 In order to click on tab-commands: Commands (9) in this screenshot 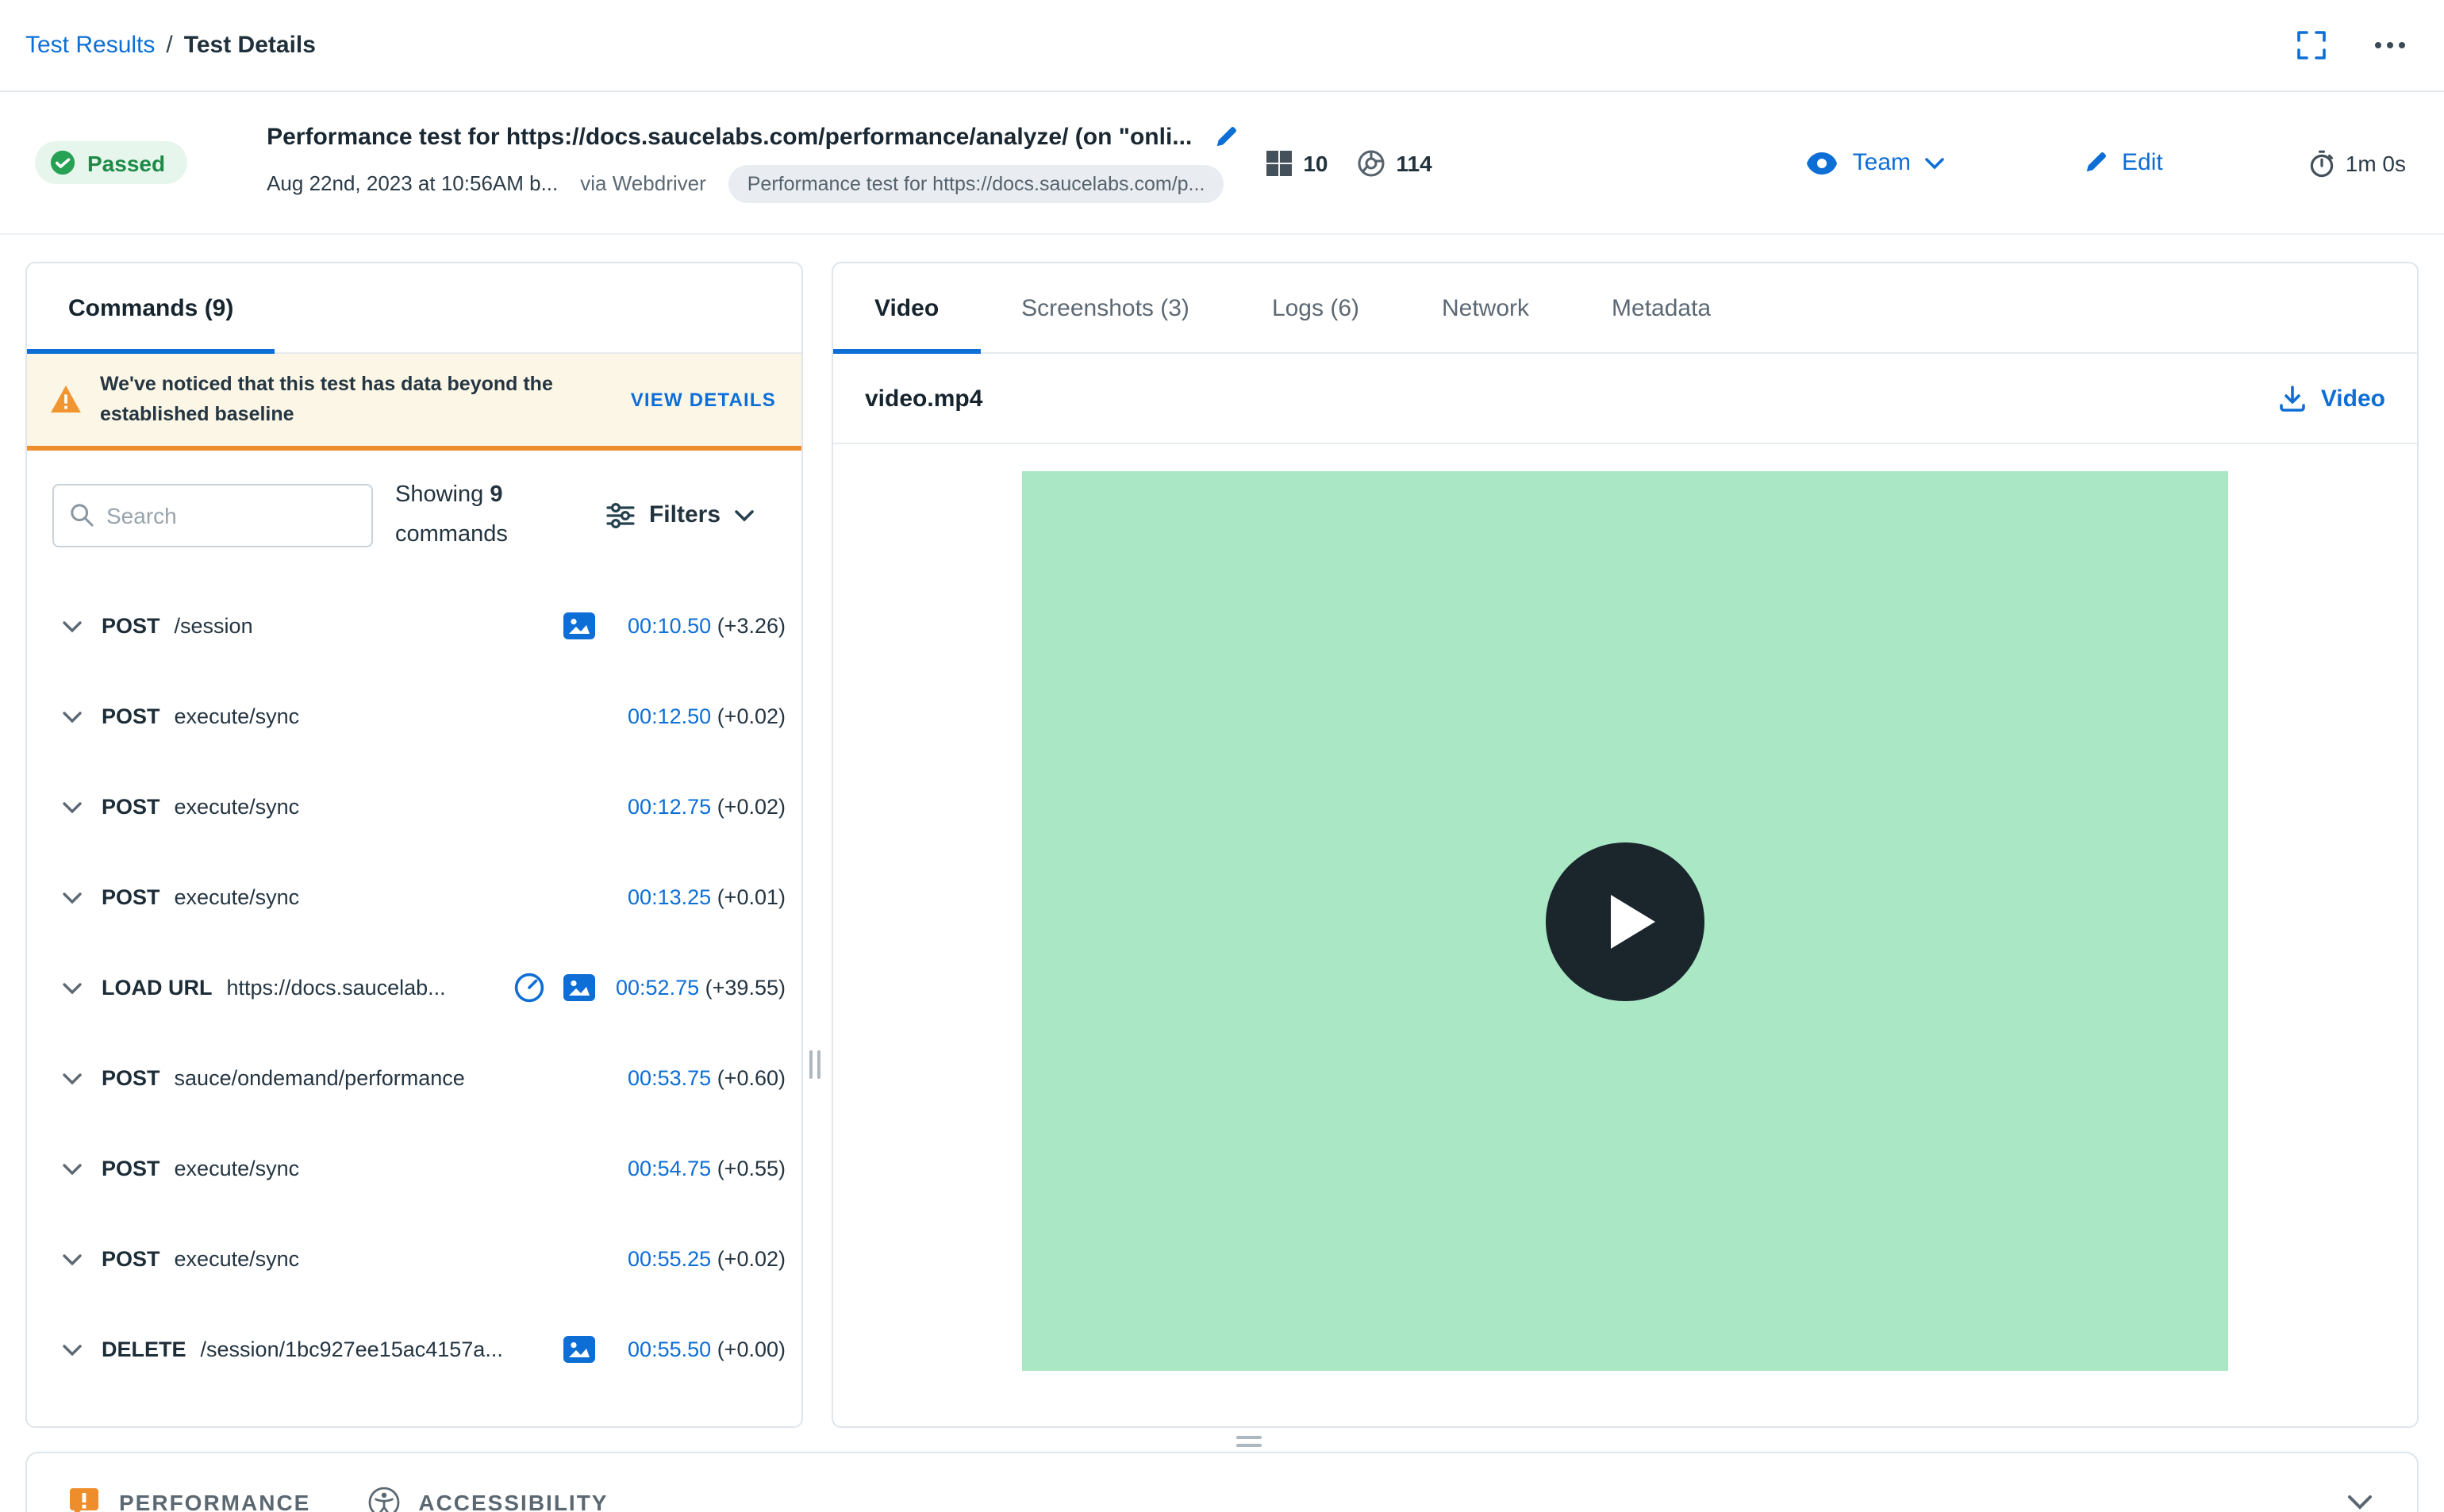, I will do `click(151, 309)`.